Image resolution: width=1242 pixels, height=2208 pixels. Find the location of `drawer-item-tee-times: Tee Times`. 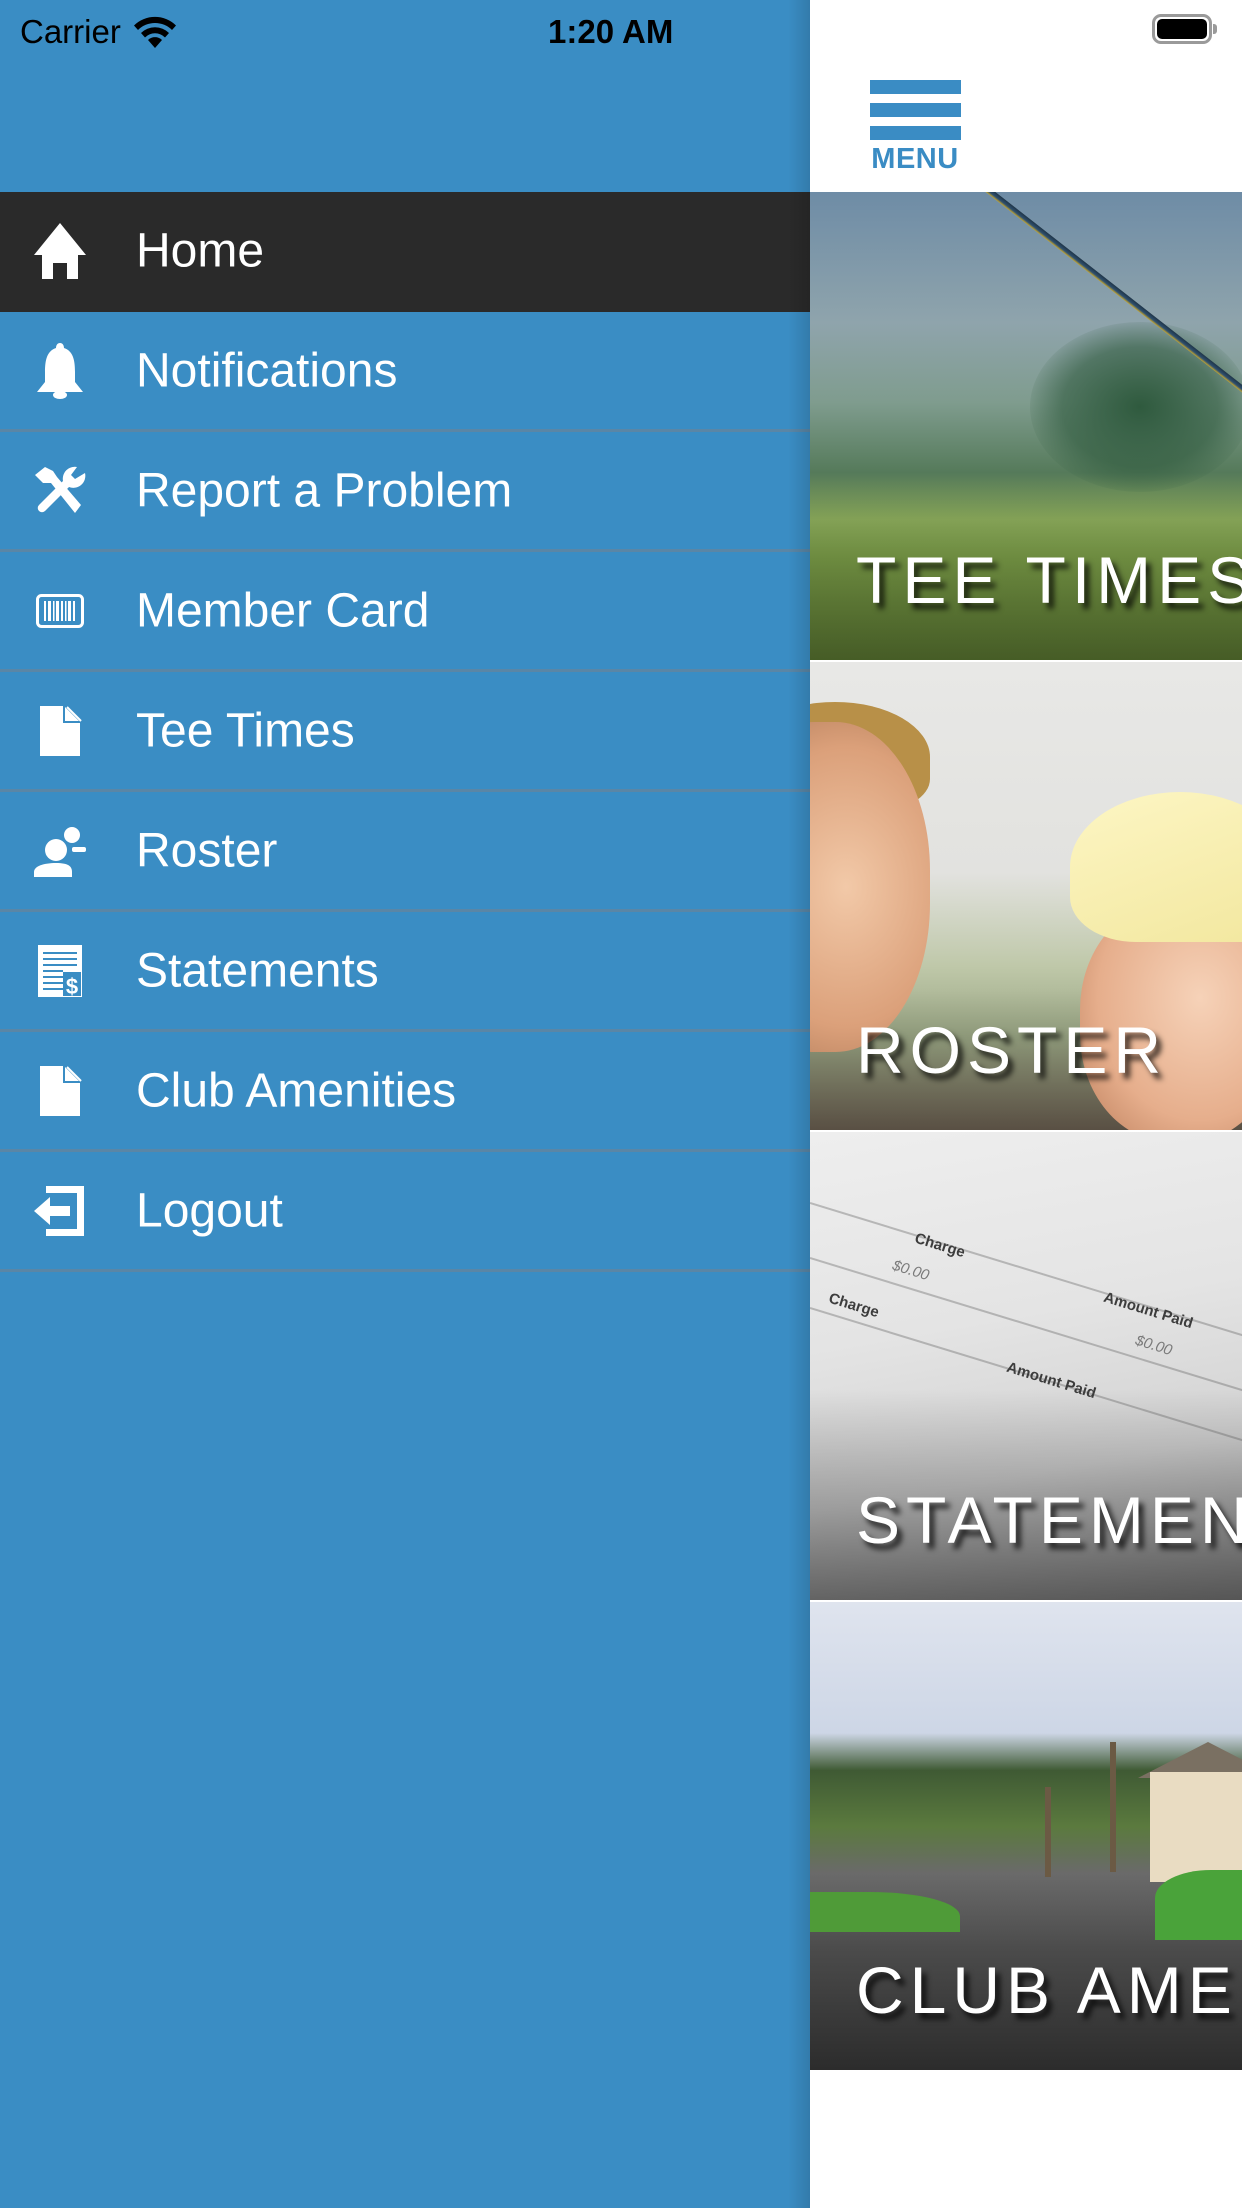

drawer-item-tee-times: Tee Times is located at coordinates (405, 732).